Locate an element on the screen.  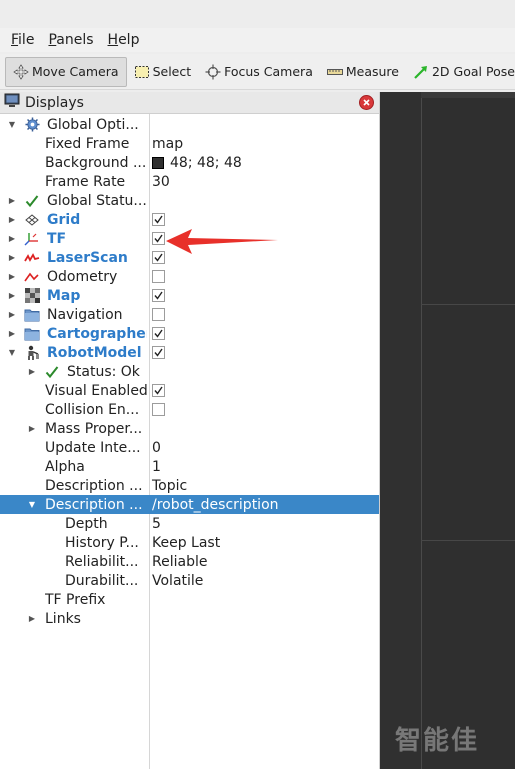
map-enabled-checkbox is located at coordinates (158, 295).